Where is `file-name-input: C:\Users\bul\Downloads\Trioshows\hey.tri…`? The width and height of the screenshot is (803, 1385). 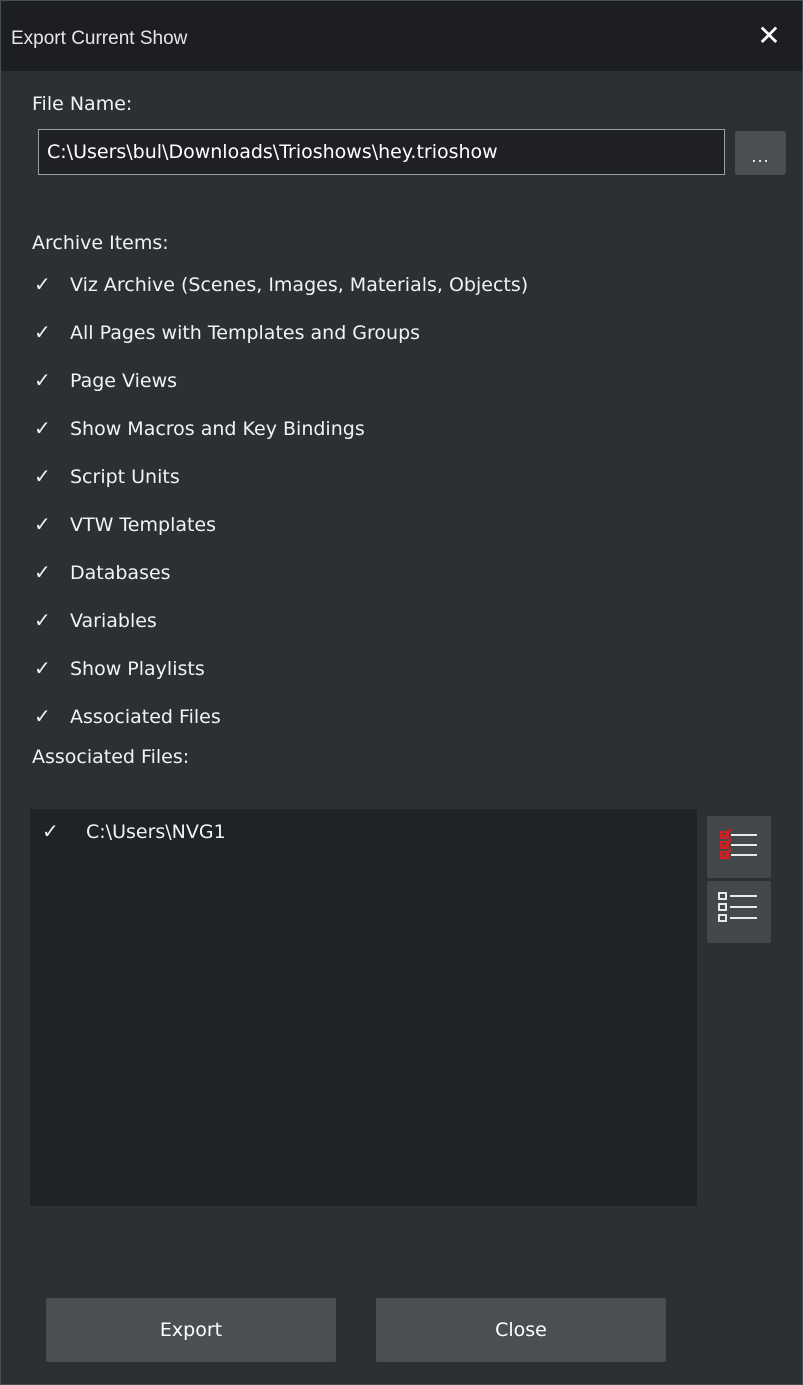 file-name-input: C:\Users\bul\Downloads\Trioshows\hey.tri… is located at coordinates (381, 152).